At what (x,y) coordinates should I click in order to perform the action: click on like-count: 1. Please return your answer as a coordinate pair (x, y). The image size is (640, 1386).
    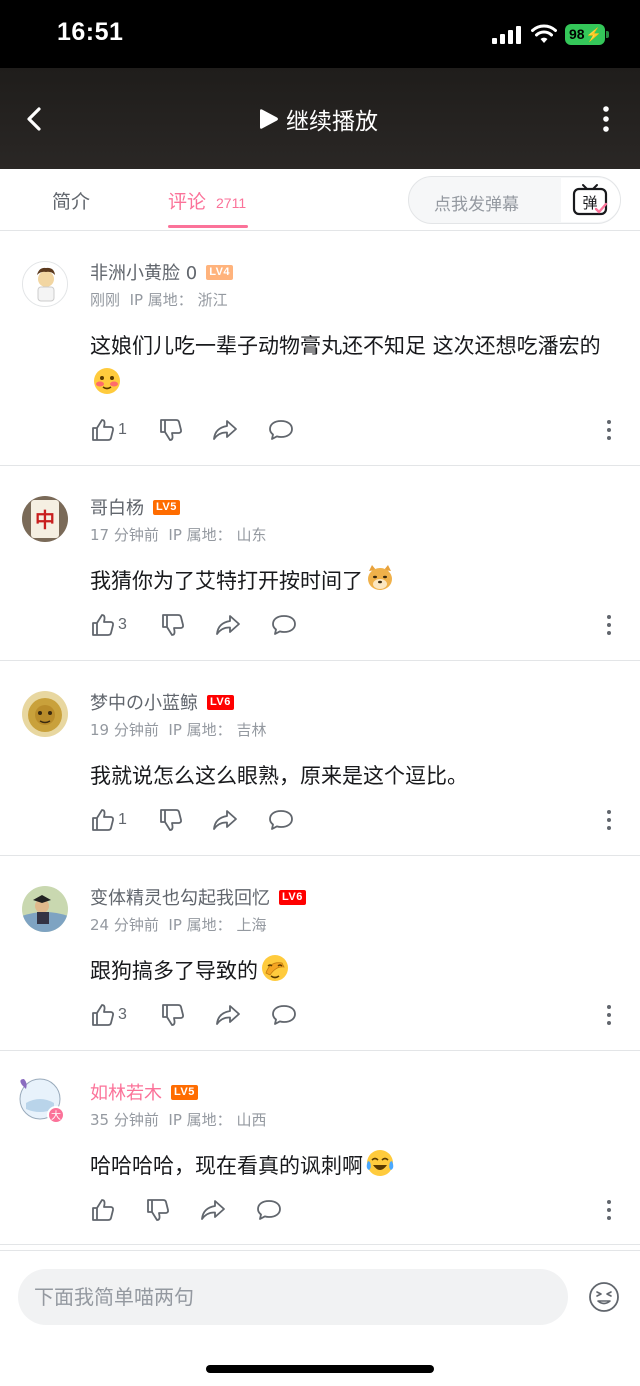
    Looking at the image, I should click on (122, 819).